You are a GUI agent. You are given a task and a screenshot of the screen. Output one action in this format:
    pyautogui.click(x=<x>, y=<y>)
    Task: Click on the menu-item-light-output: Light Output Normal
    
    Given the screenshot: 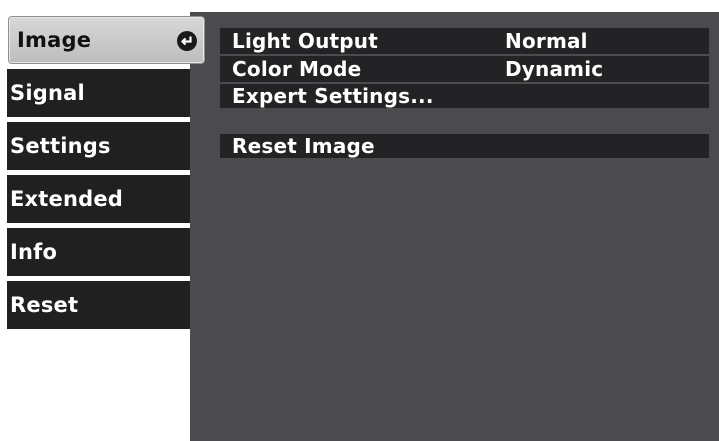 What is the action you would take?
    pyautogui.click(x=464, y=41)
    